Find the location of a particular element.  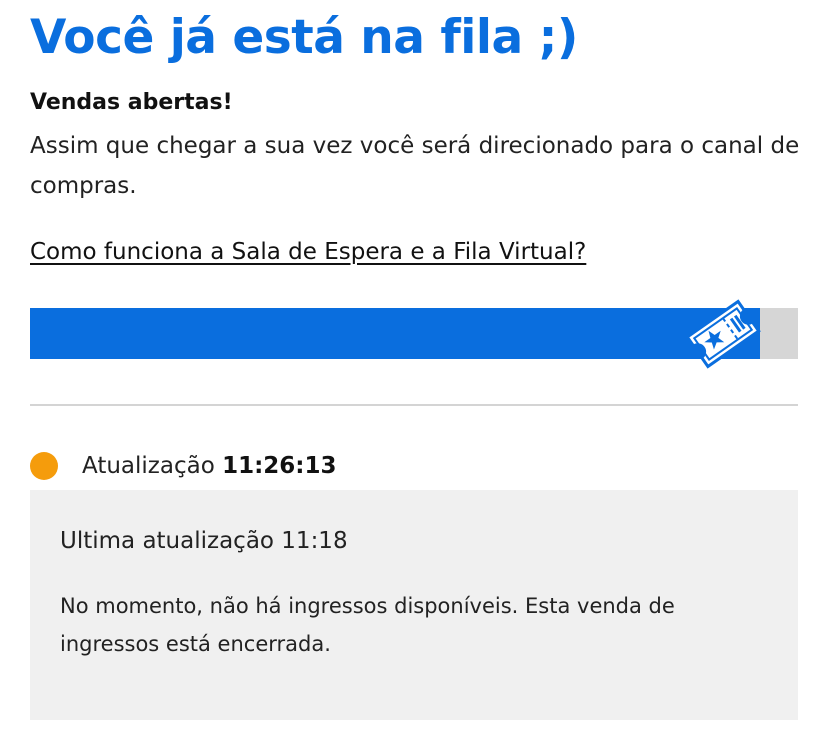

update-label: Atualização is located at coordinates (148, 466).